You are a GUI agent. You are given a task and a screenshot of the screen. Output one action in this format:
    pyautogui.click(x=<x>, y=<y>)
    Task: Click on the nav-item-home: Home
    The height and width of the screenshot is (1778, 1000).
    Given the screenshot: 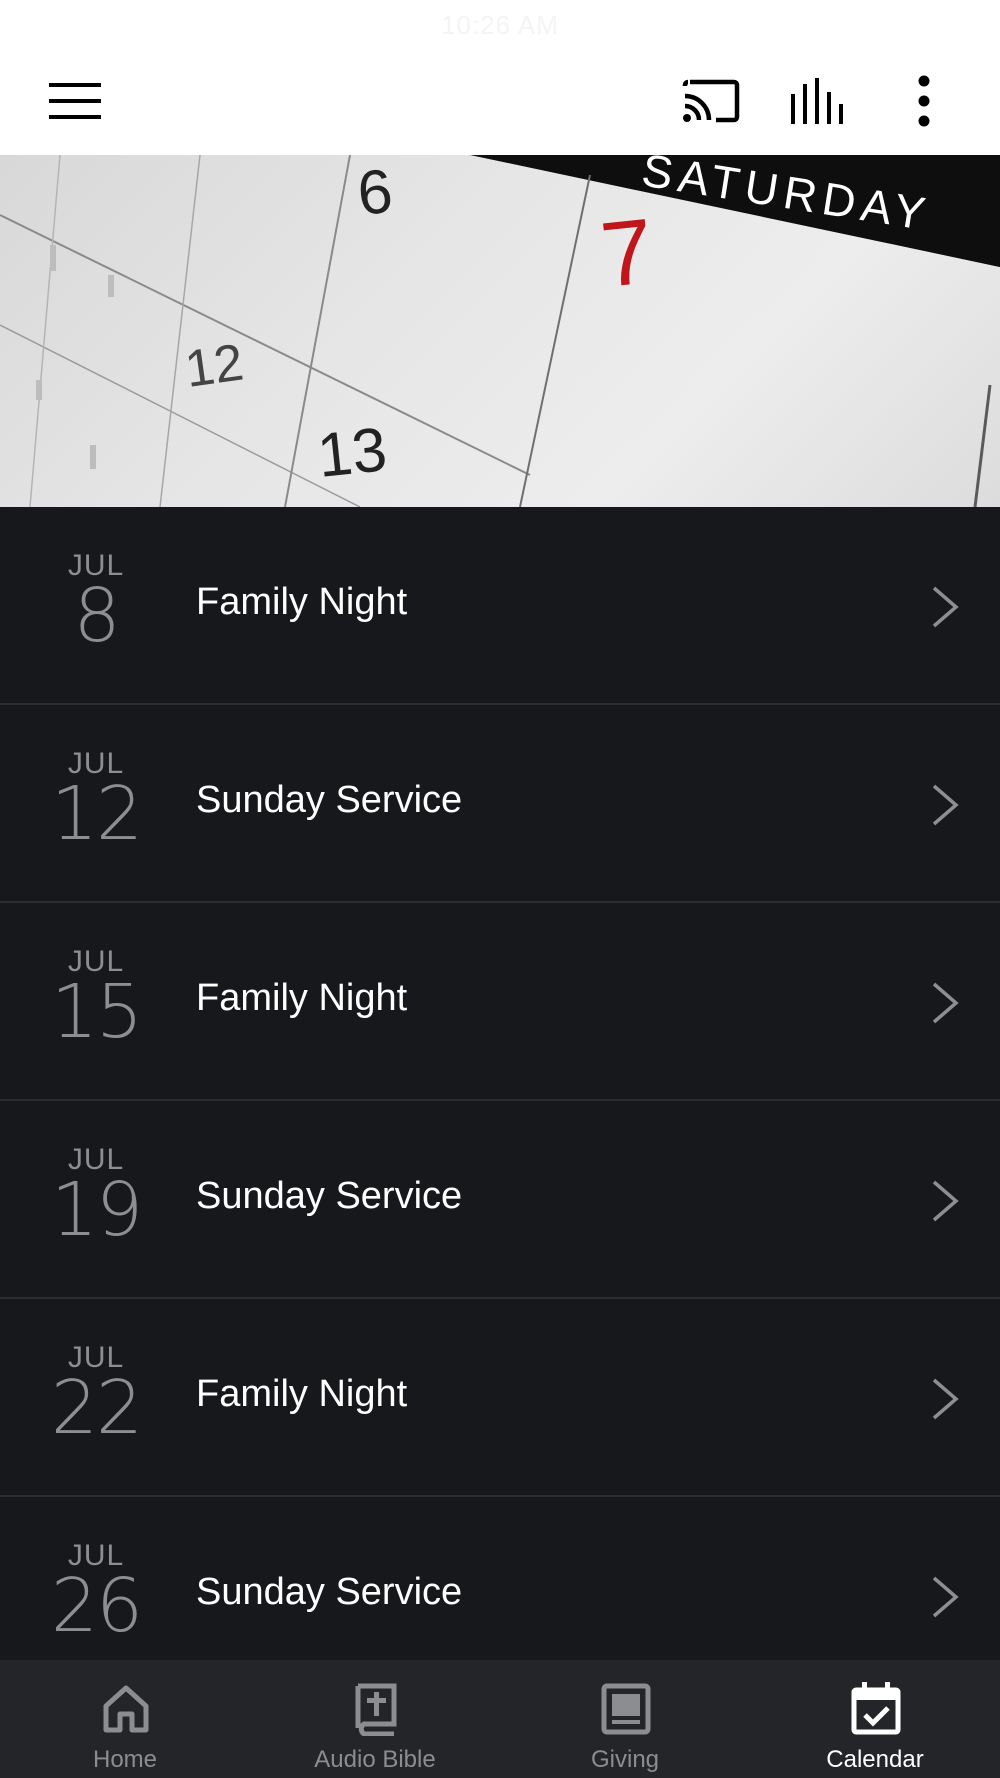 What is the action you would take?
    pyautogui.click(x=125, y=1719)
    